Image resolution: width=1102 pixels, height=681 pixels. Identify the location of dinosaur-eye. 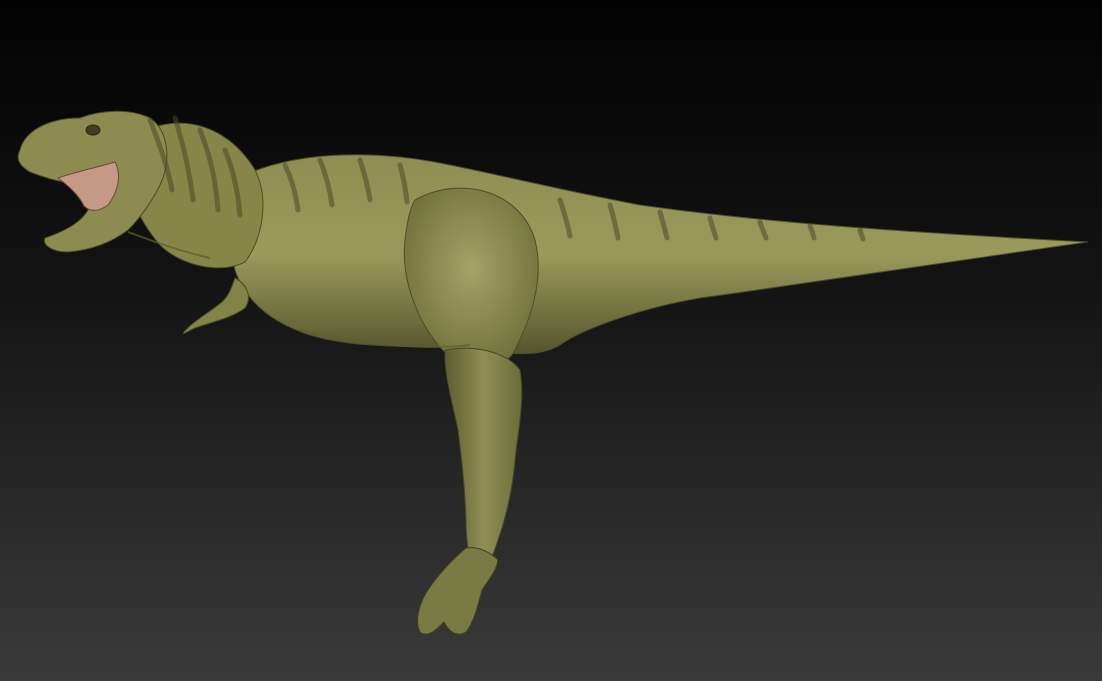
(93, 130).